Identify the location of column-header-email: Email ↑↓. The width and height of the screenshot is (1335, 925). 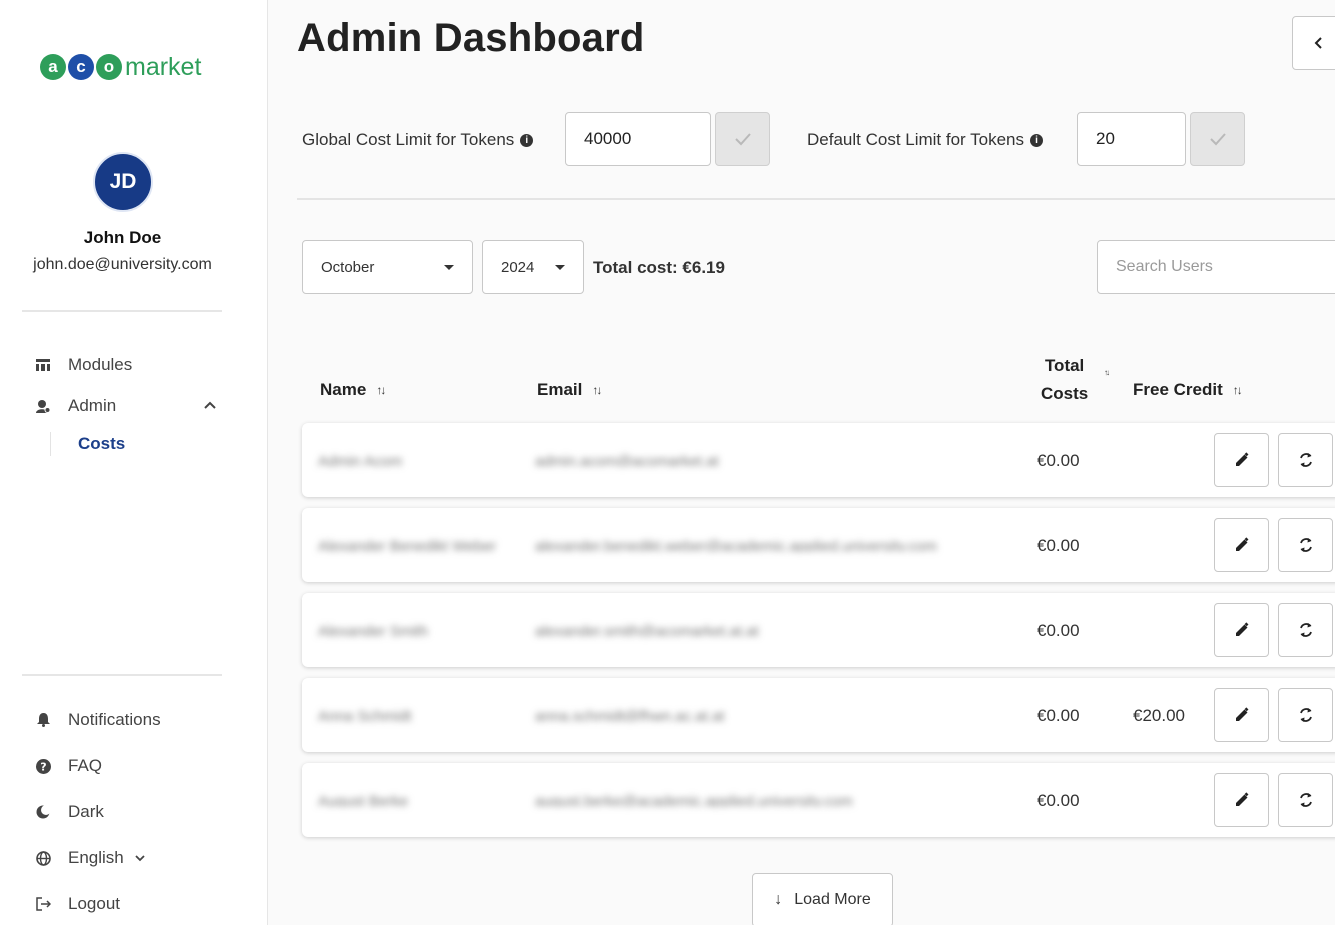
(569, 390).